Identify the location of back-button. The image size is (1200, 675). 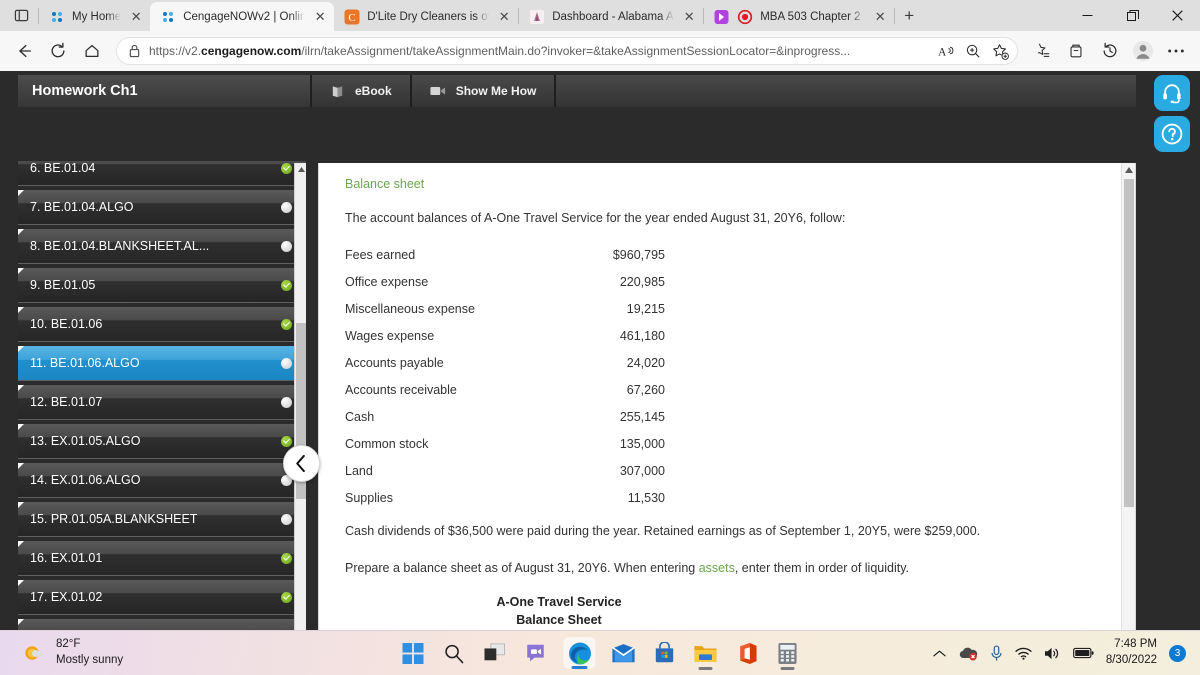
(24, 51).